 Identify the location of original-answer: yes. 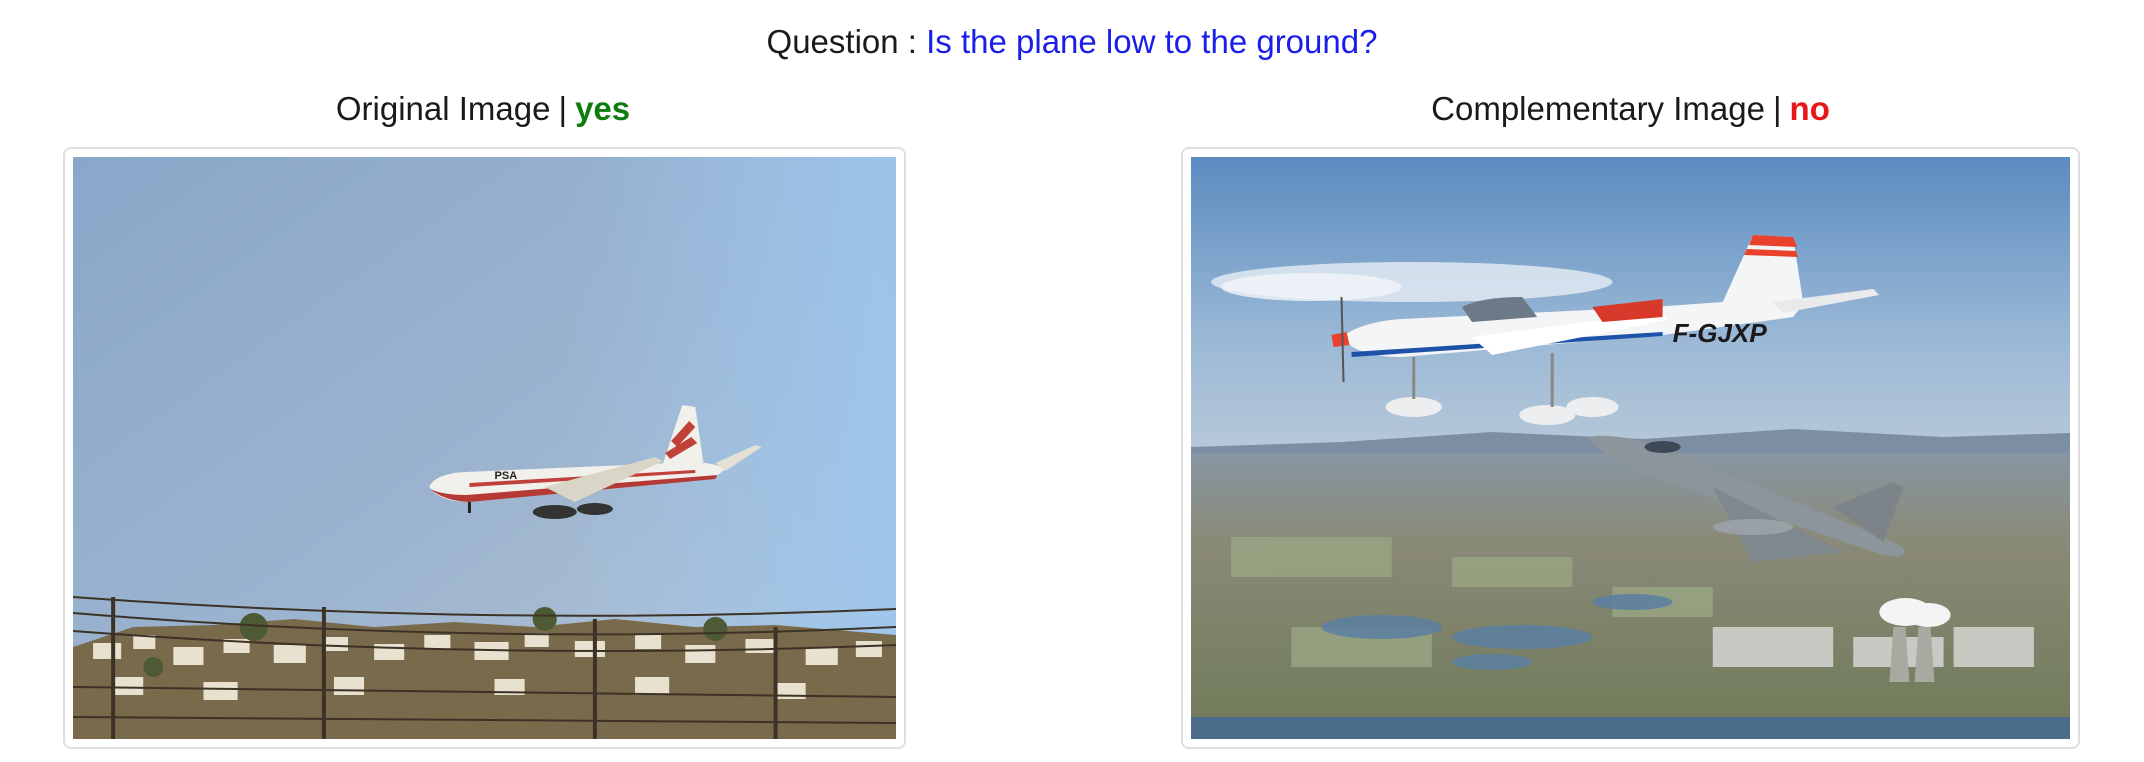
(603, 108).